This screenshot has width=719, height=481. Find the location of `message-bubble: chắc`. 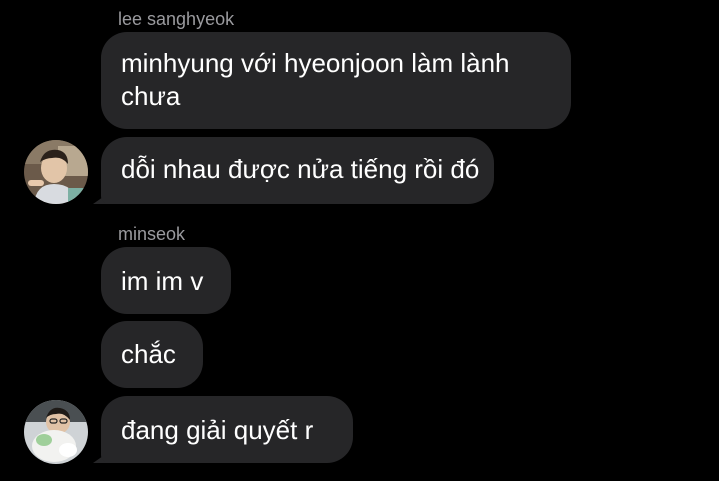

message-bubble: chắc is located at coordinates (152, 354).